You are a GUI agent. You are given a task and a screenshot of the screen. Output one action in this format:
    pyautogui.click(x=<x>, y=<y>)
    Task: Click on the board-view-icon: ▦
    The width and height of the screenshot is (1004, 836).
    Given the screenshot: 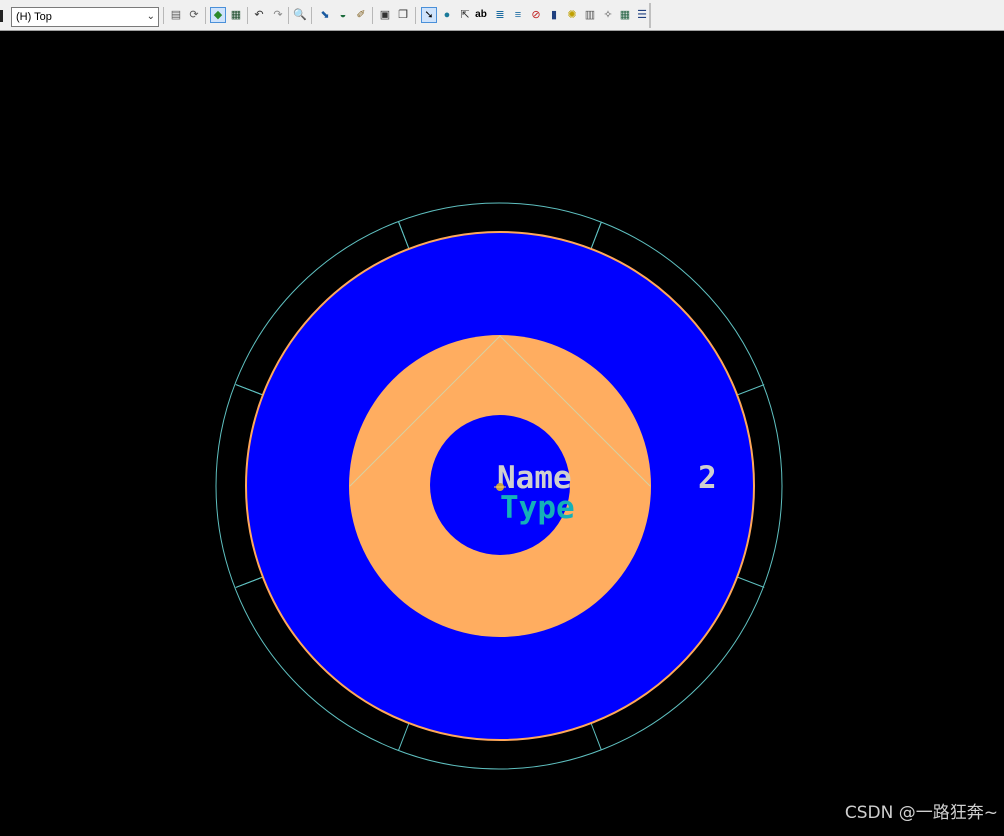 What is the action you would take?
    pyautogui.click(x=236, y=15)
    